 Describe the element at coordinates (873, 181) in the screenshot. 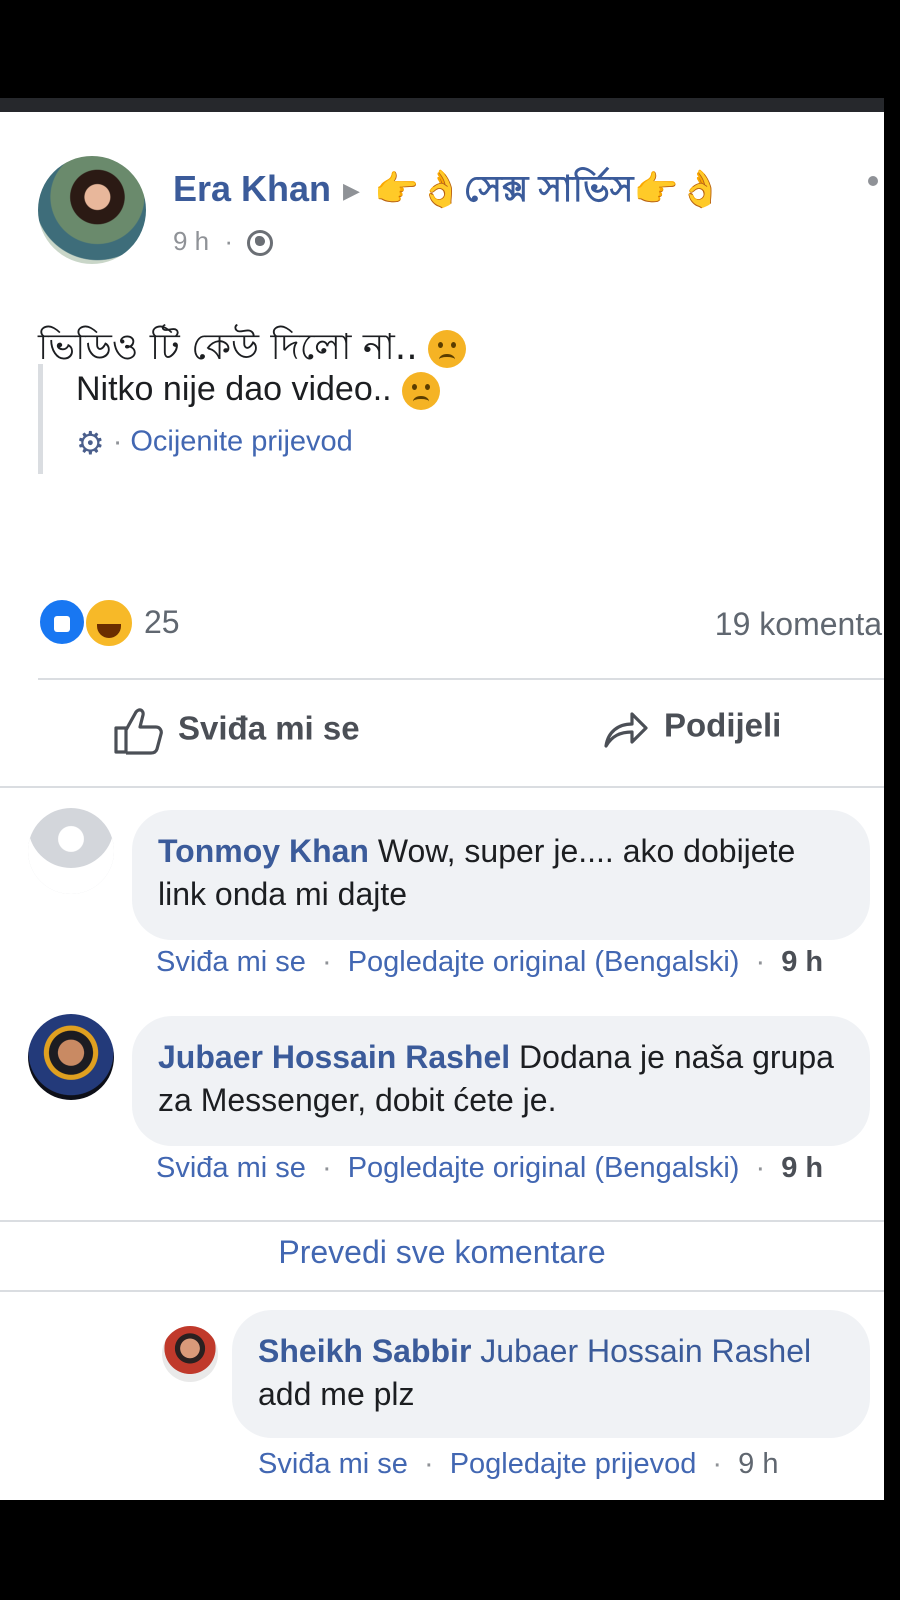

I see `more-icon` at that location.